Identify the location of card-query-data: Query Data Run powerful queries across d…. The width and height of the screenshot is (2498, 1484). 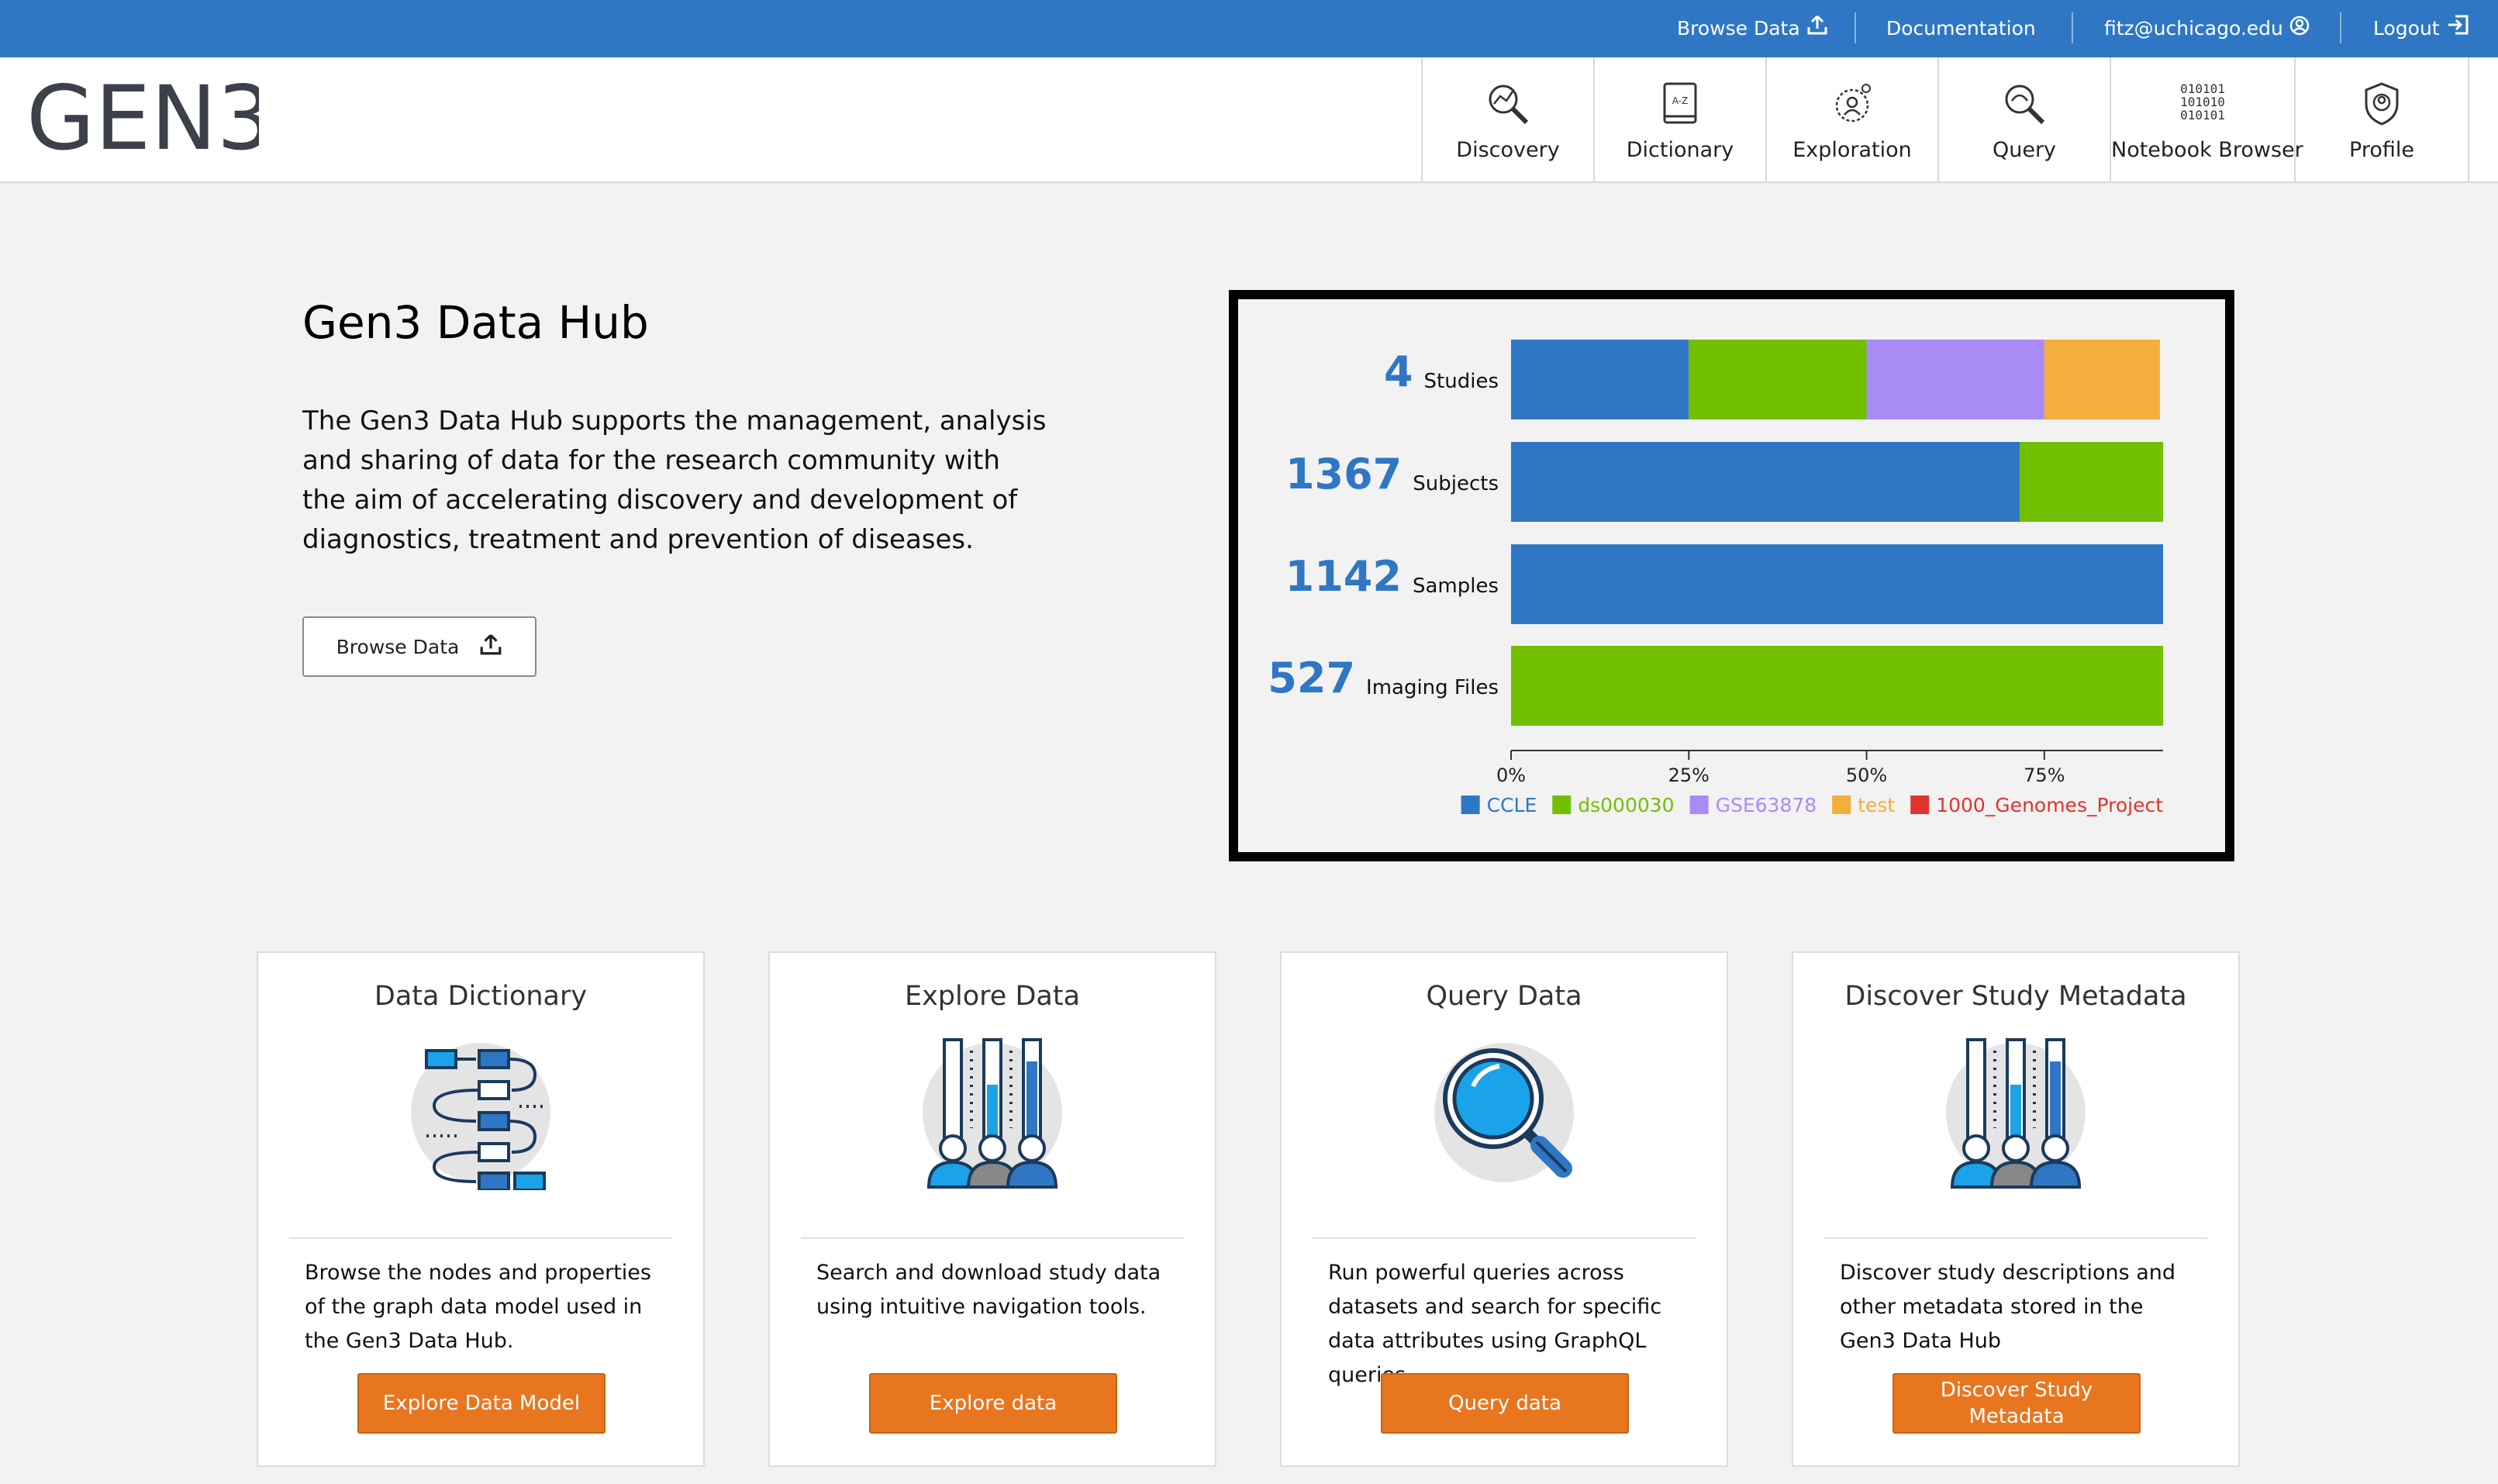
(1504, 1209).